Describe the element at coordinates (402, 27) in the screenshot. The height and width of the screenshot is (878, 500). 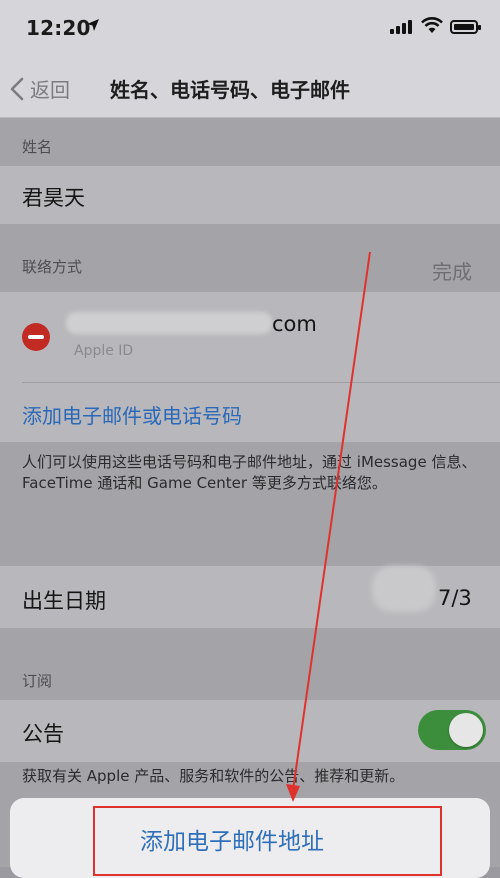
I see `cellular-signal-icon` at that location.